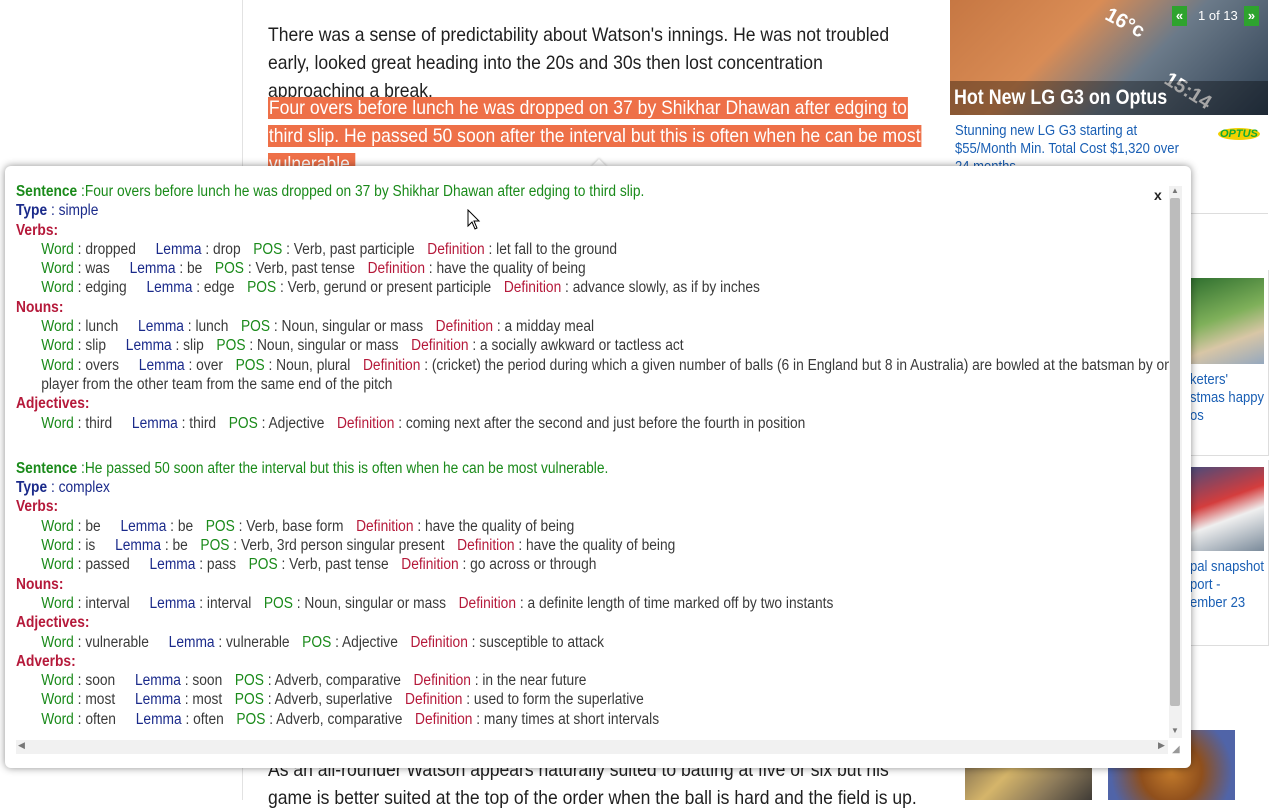 This screenshot has width=1280, height=812. What do you see at coordinates (93, 526) in the screenshot?
I see `word-value: be` at bounding box center [93, 526].